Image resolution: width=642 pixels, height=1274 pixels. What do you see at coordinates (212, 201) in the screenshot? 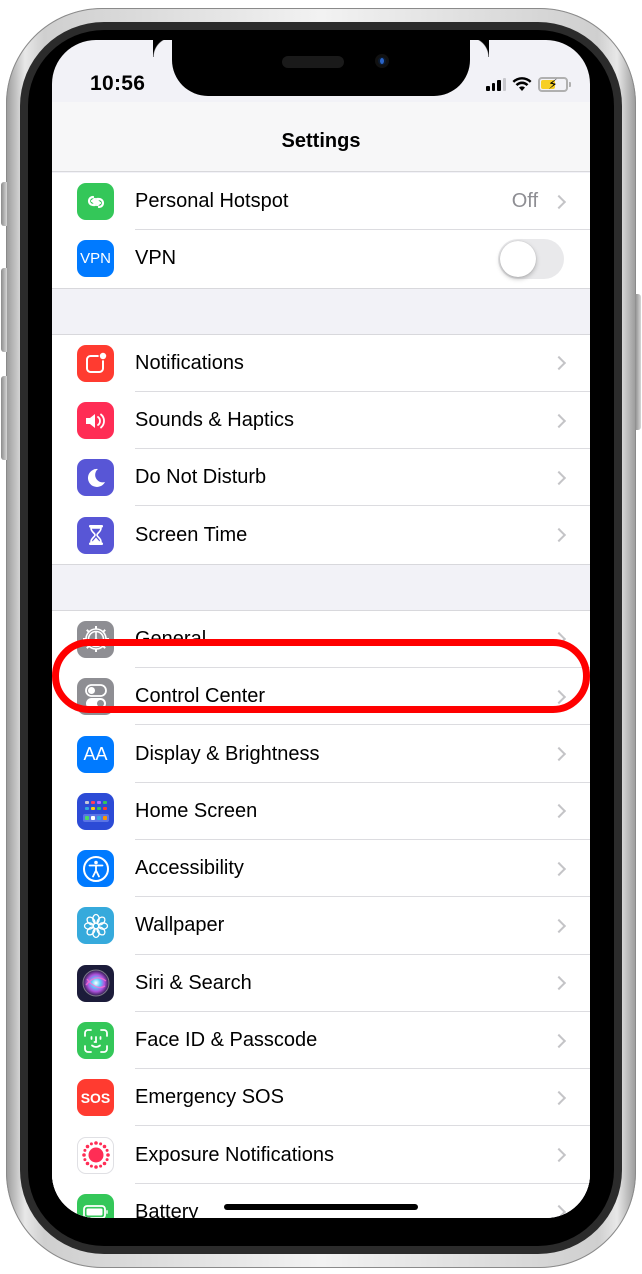
I see `settings-row-label: Personal Hotspot` at bounding box center [212, 201].